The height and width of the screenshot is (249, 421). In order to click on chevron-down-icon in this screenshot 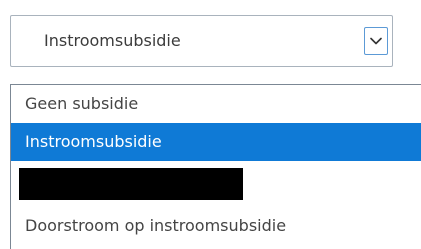, I will do `click(376, 41)`.